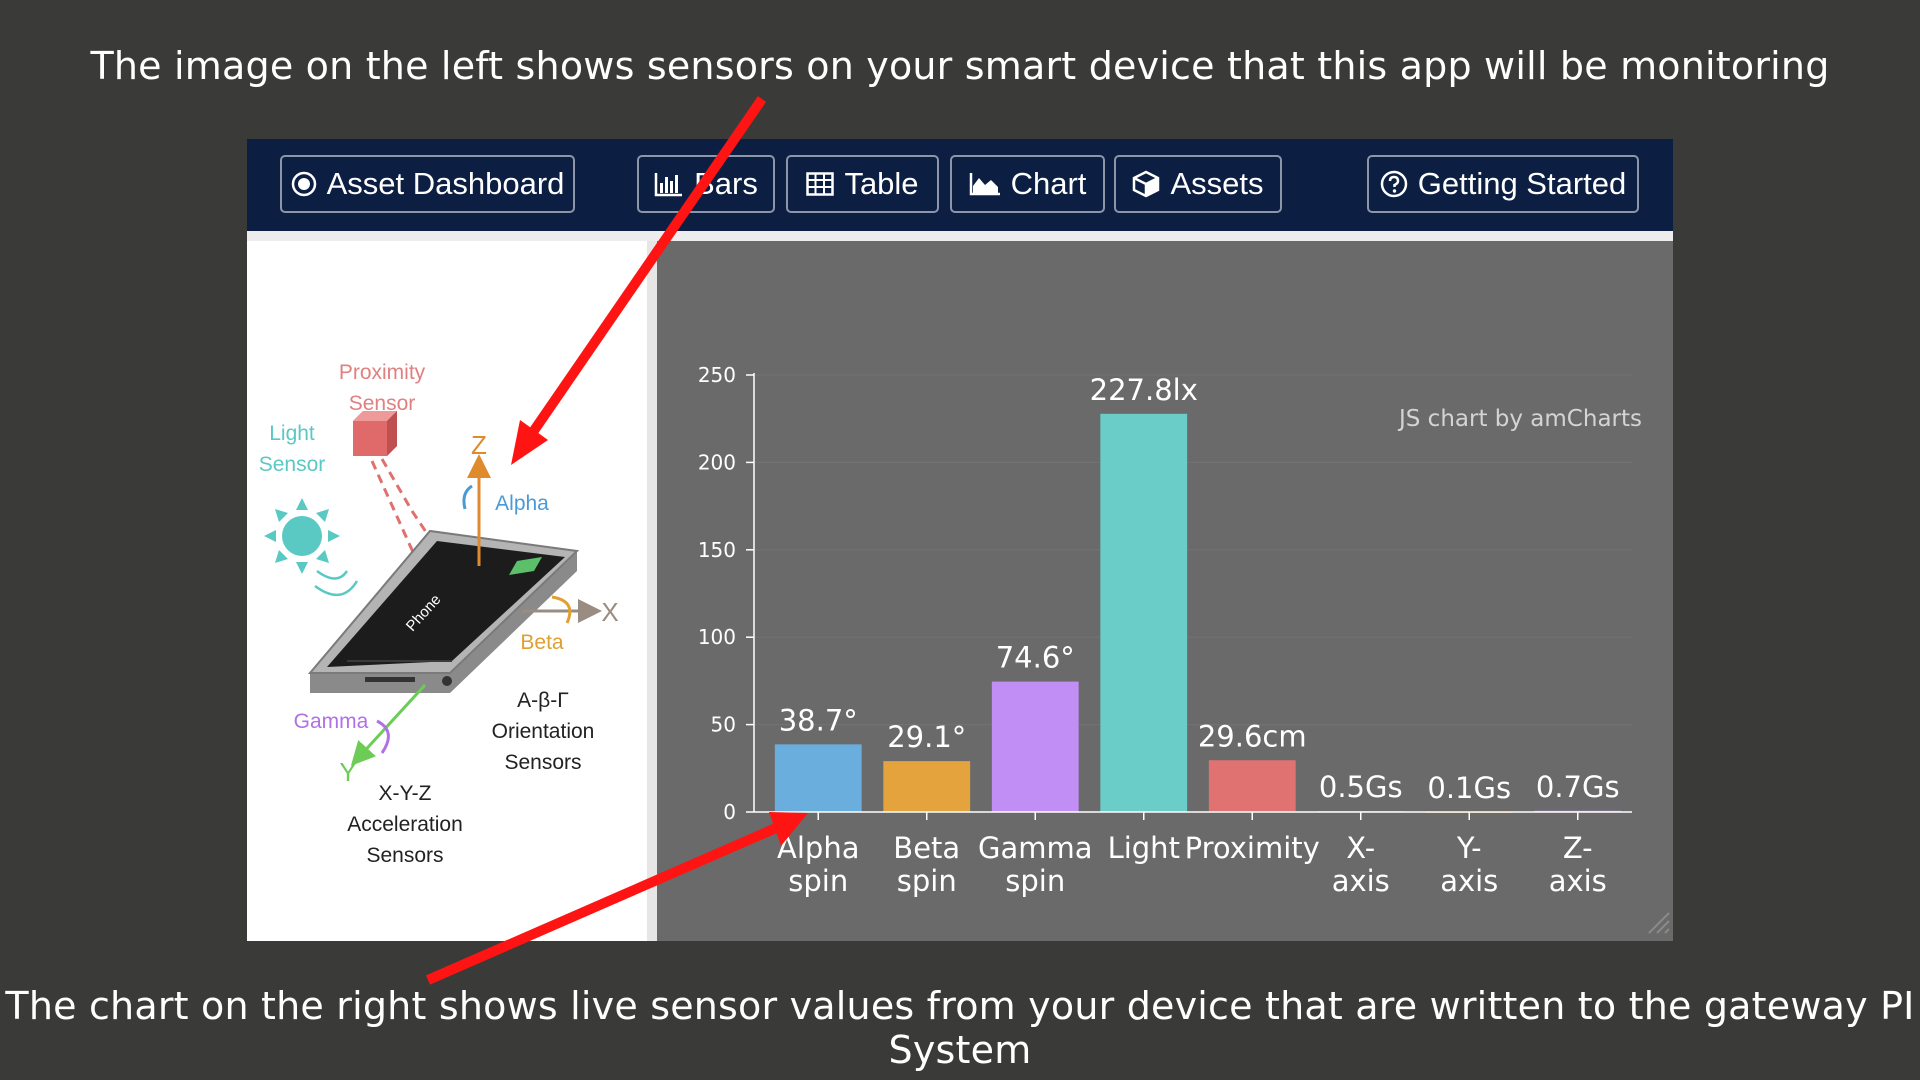 The width and height of the screenshot is (1920, 1080). Describe the element at coordinates (1035, 848) in the screenshot. I see `category-label: Gamma` at that location.